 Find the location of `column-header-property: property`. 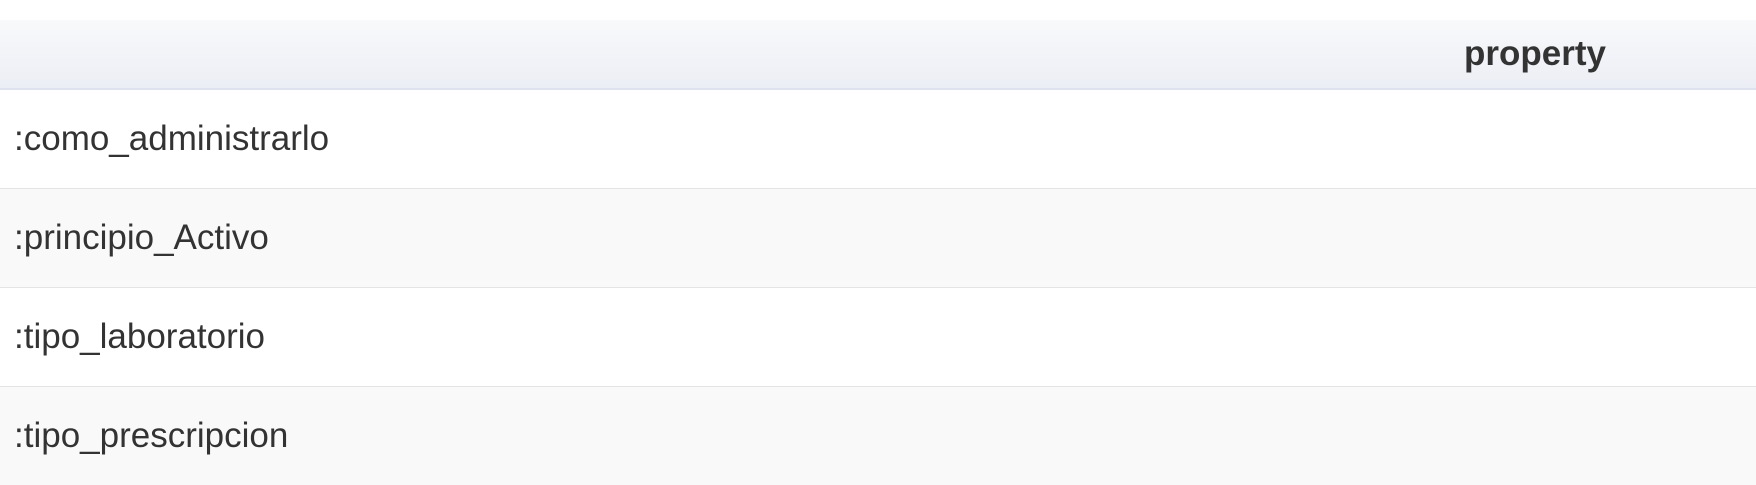

column-header-property: property is located at coordinates (878, 54).